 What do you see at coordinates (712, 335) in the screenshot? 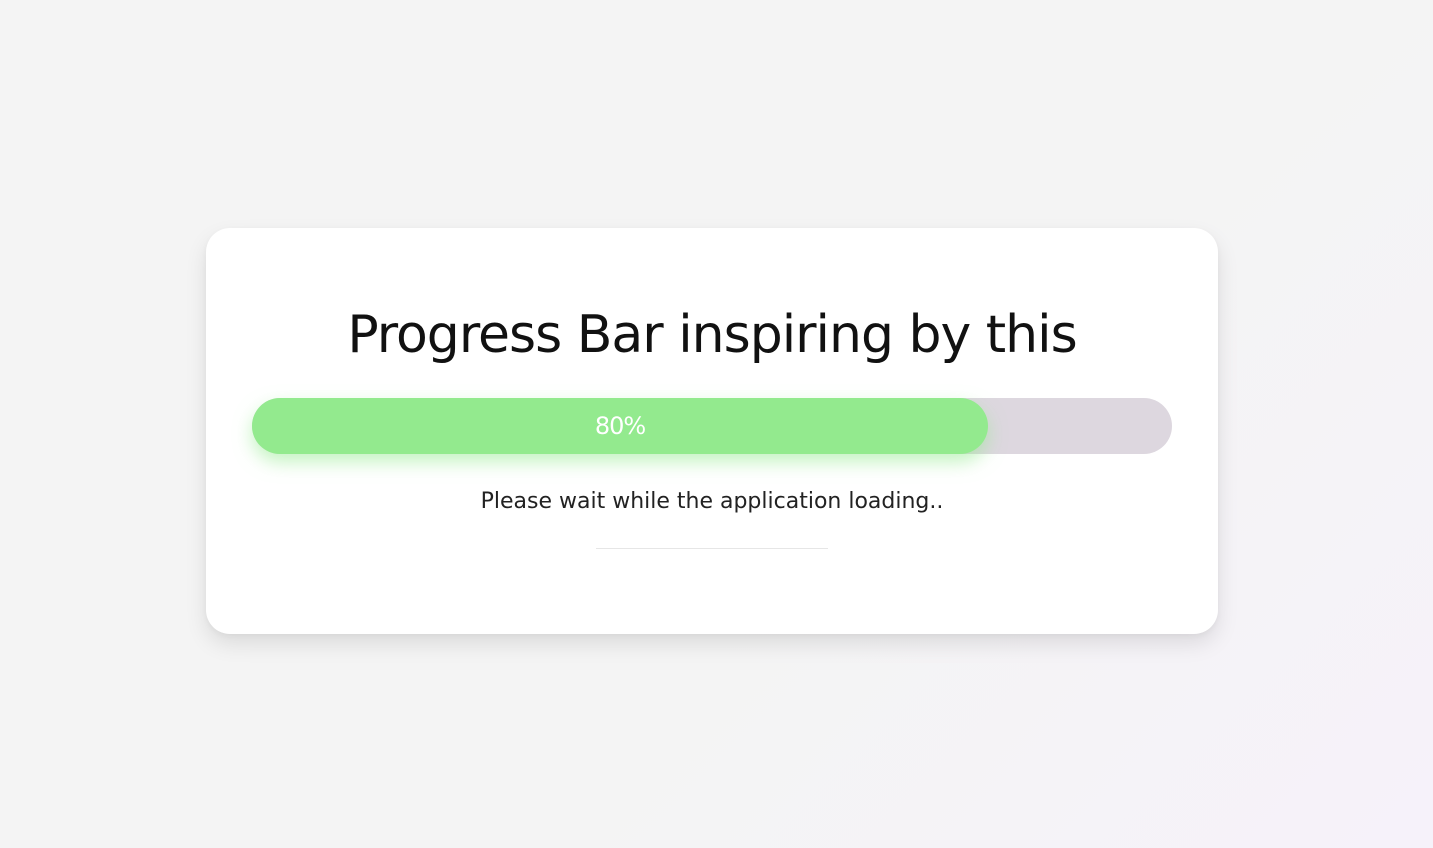
I see `page-title: Progress Bar inspiring by this` at bounding box center [712, 335].